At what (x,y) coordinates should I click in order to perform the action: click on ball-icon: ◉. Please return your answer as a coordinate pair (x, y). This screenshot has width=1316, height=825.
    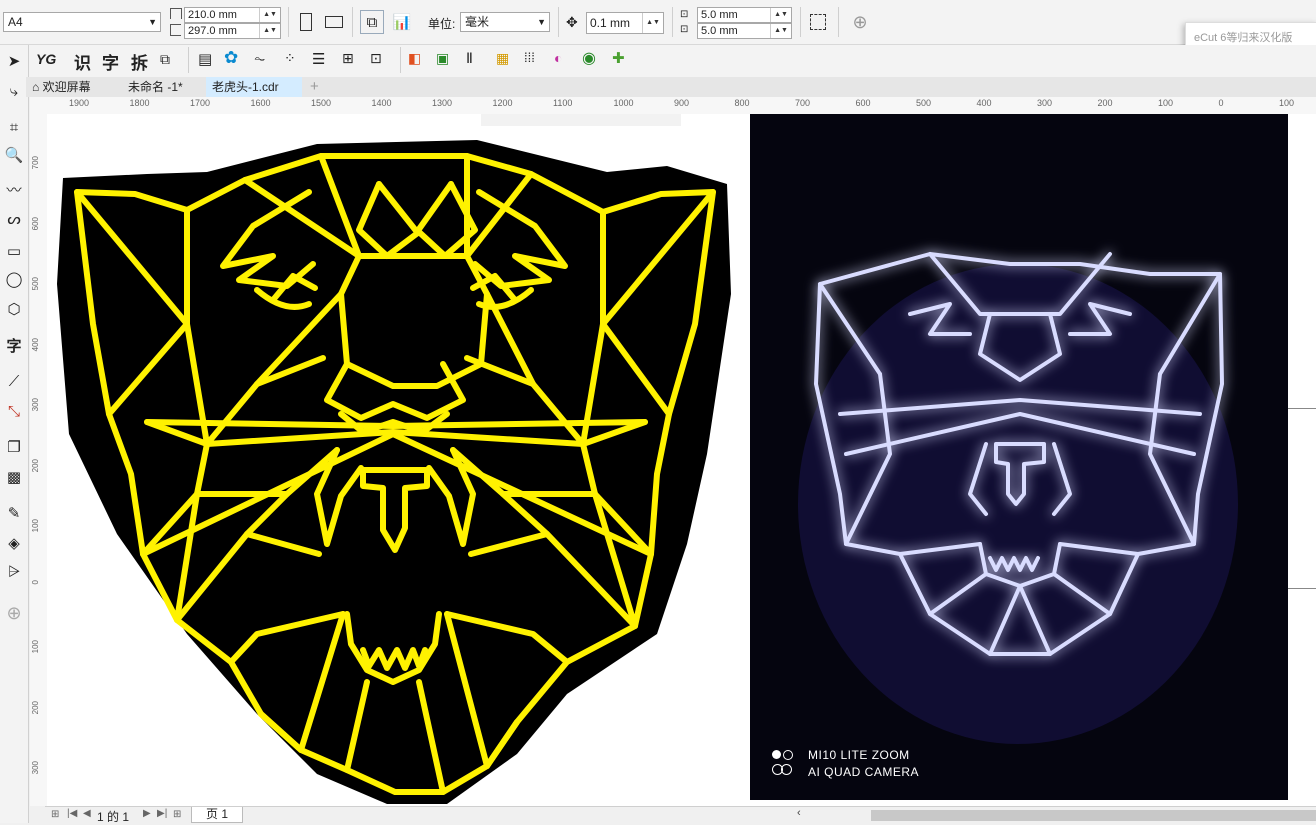
    Looking at the image, I should click on (589, 58).